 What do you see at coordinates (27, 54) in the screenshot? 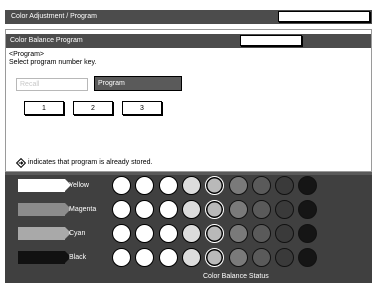
I see `section-label: <Program>` at bounding box center [27, 54].